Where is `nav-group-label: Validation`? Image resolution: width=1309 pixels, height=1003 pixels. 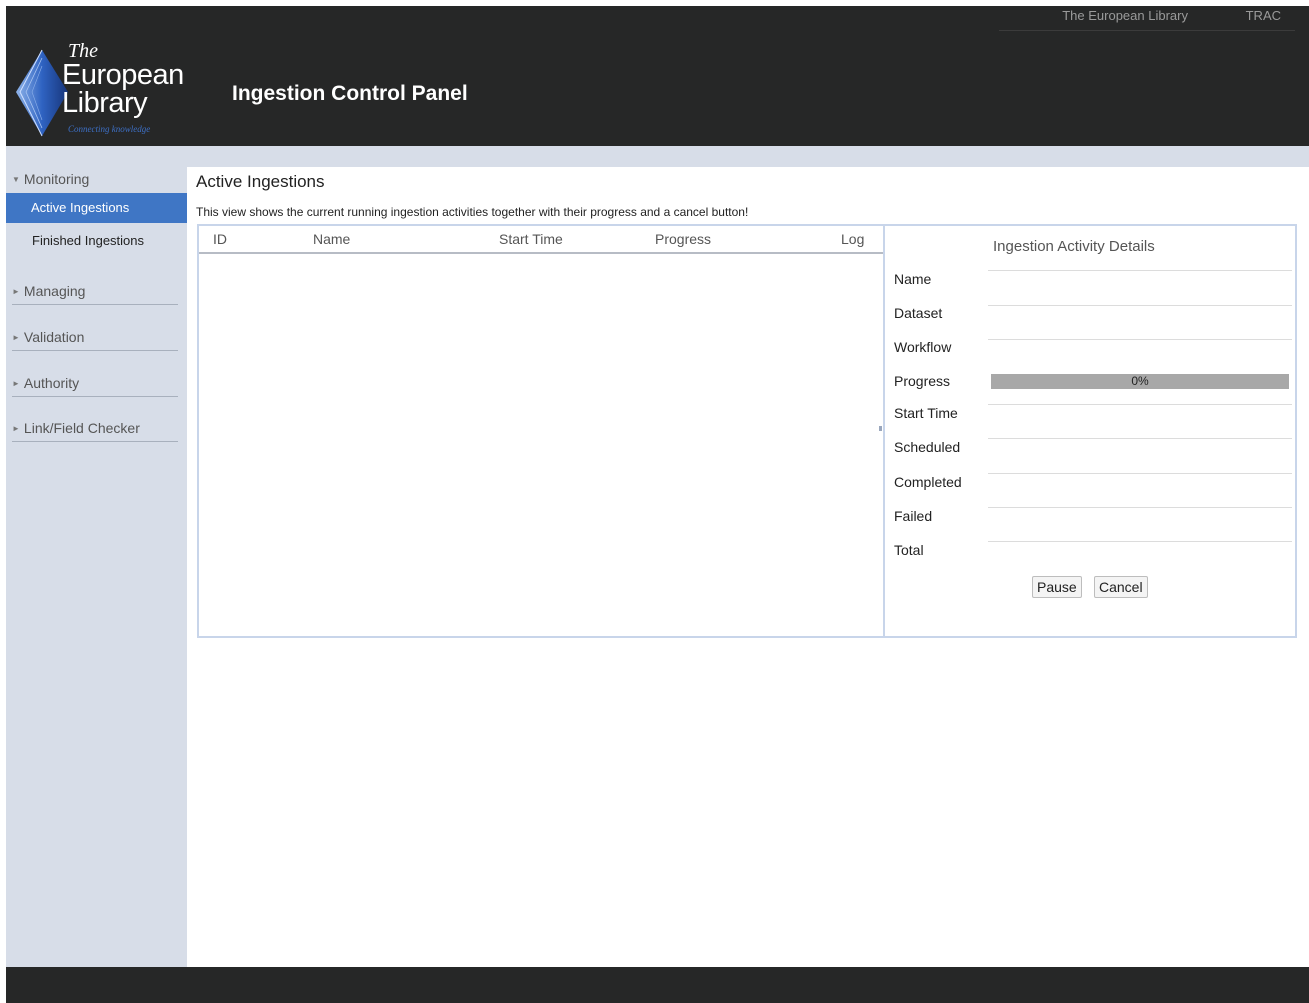 nav-group-label: Validation is located at coordinates (54, 337).